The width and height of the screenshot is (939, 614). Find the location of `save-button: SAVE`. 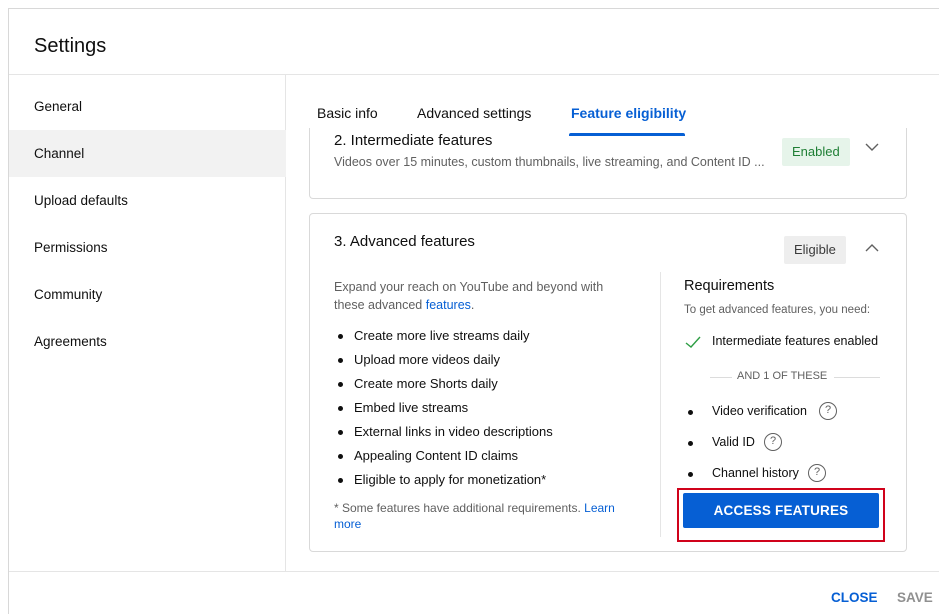

save-button: SAVE is located at coordinates (915, 597).